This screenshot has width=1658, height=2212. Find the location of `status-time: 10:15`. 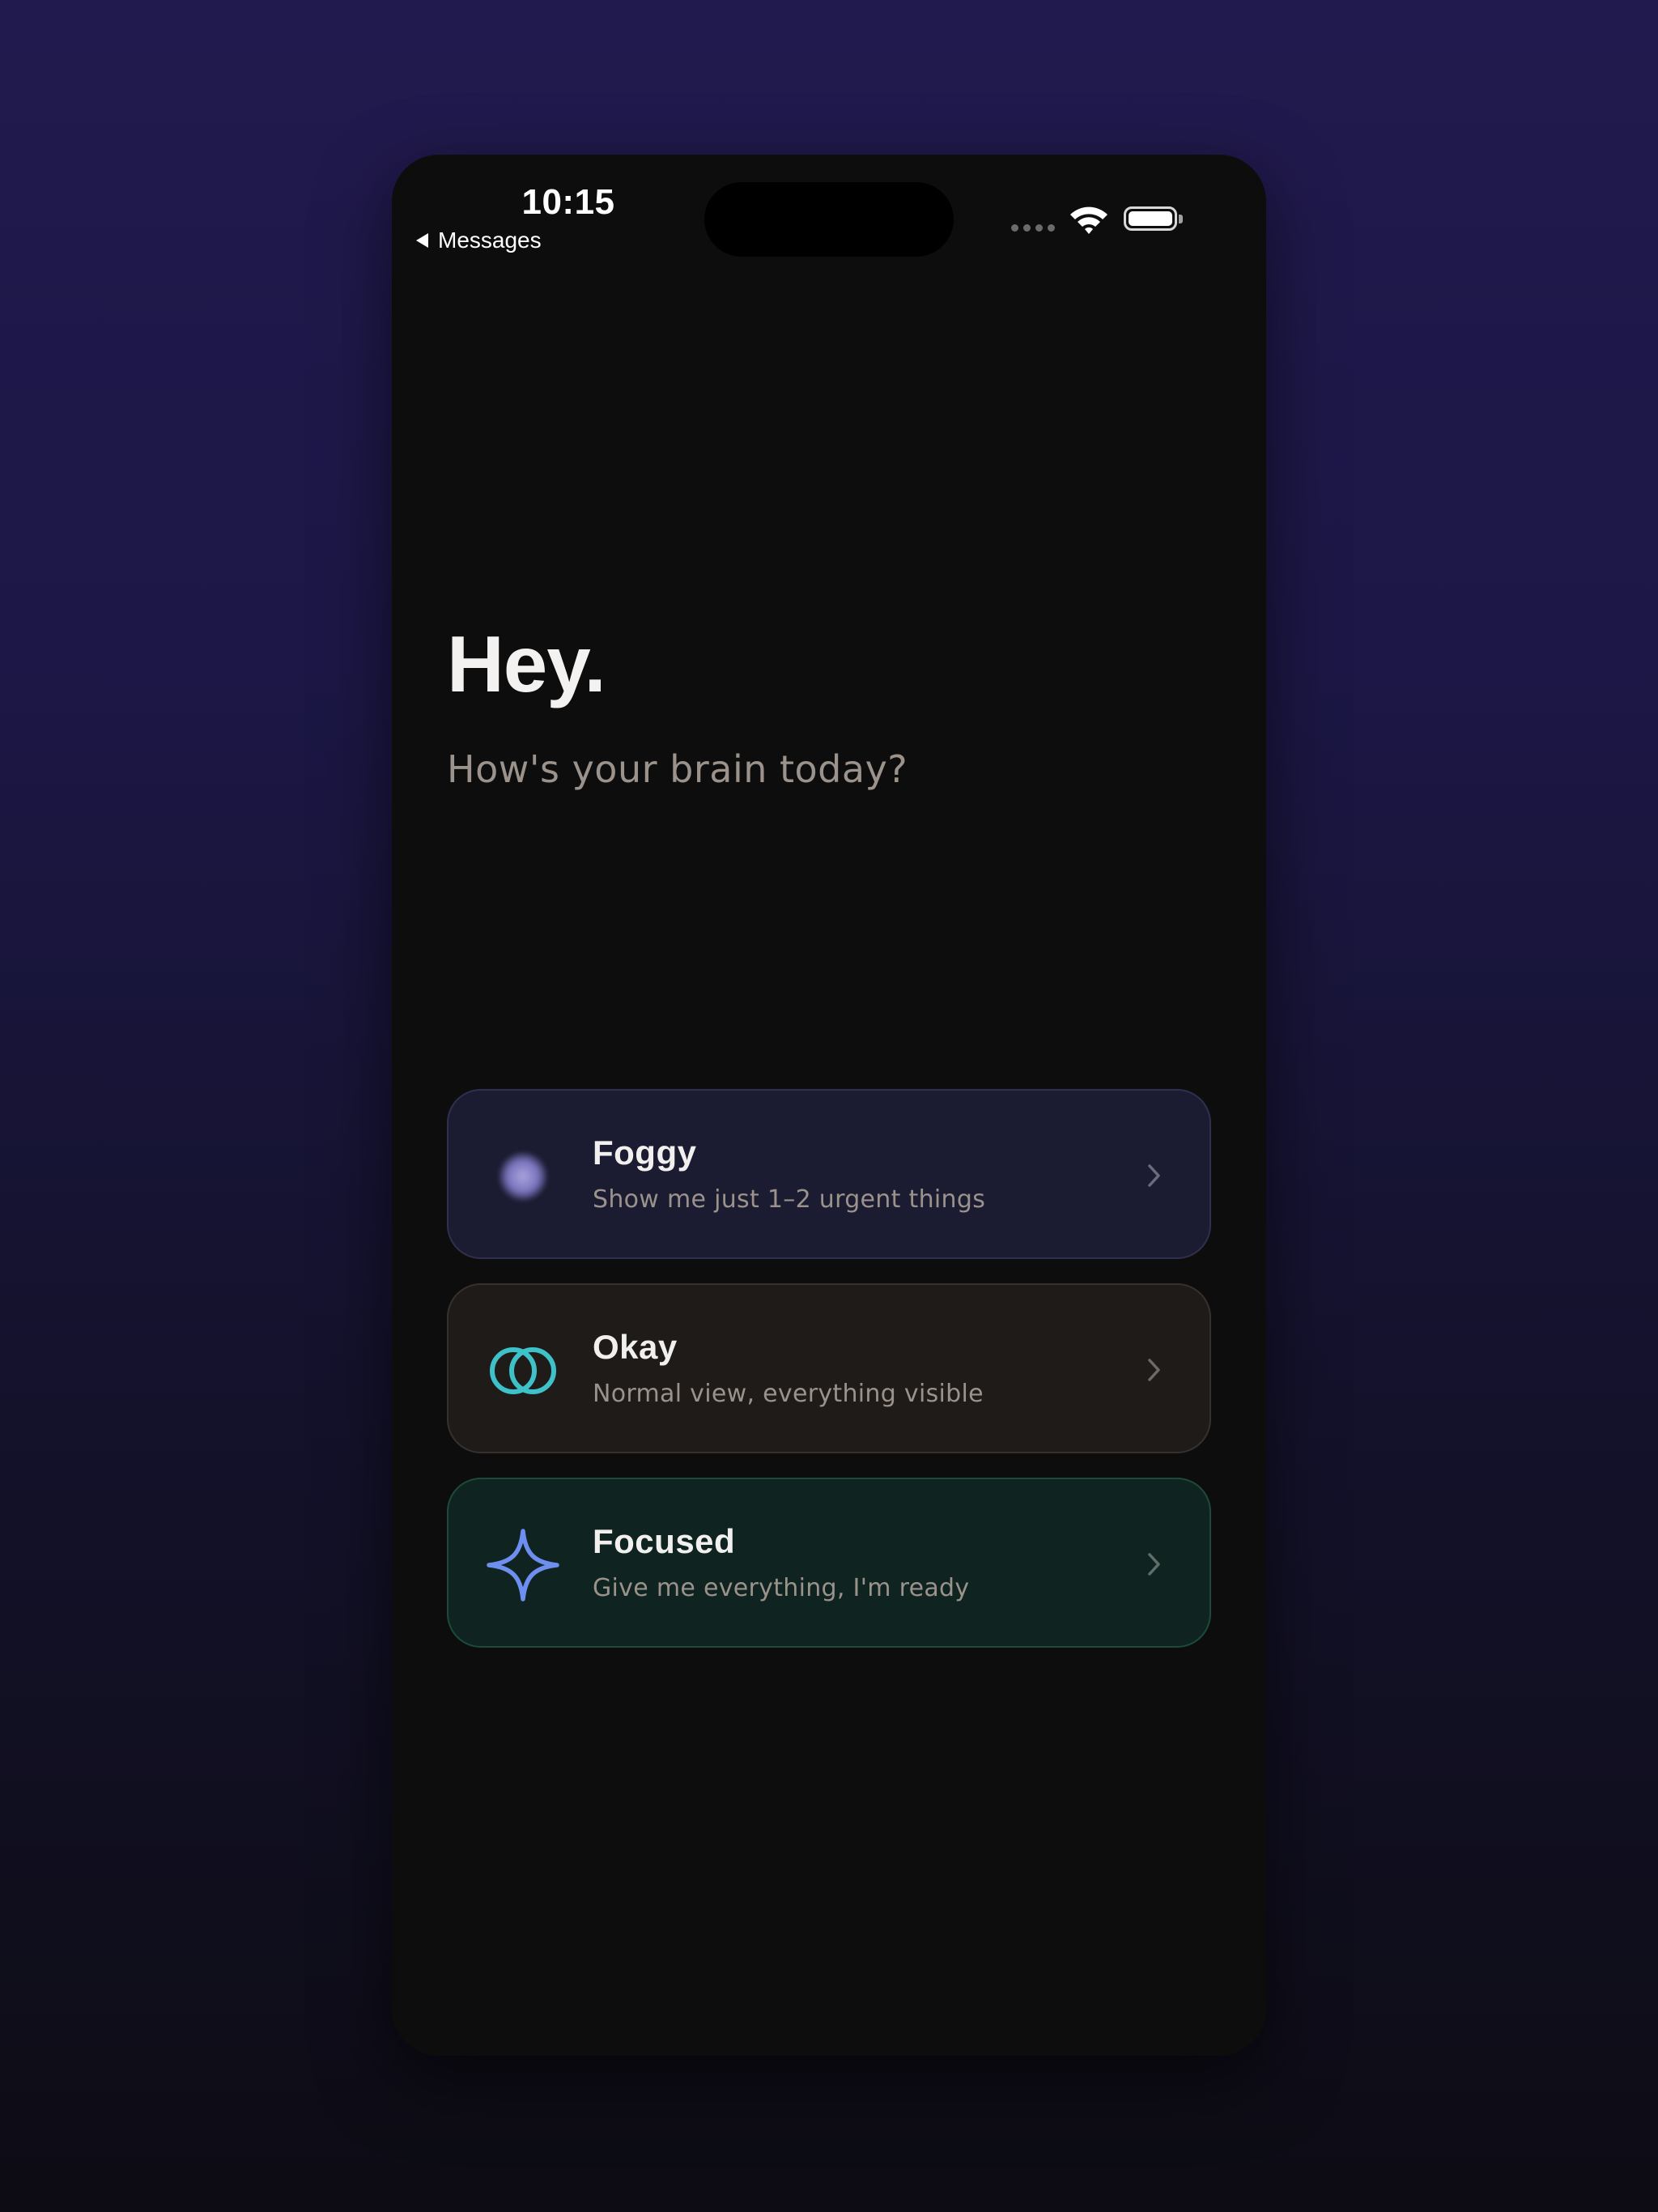

status-time: 10:15 is located at coordinates (568, 202).